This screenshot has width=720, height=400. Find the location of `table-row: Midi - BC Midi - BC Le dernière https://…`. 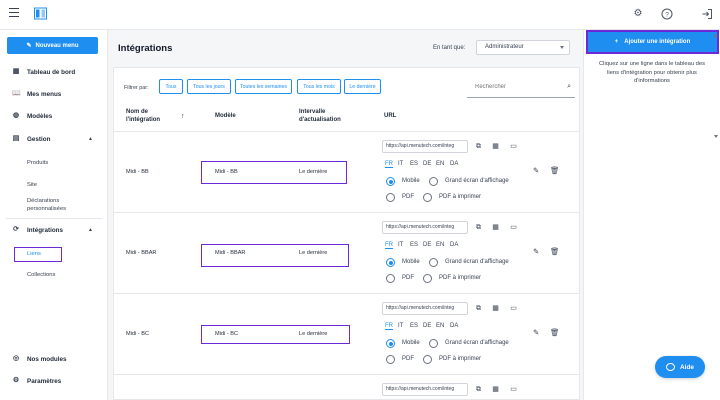

table-row: Midi - BC Midi - BC Le dernière https://… is located at coordinates (346, 334).